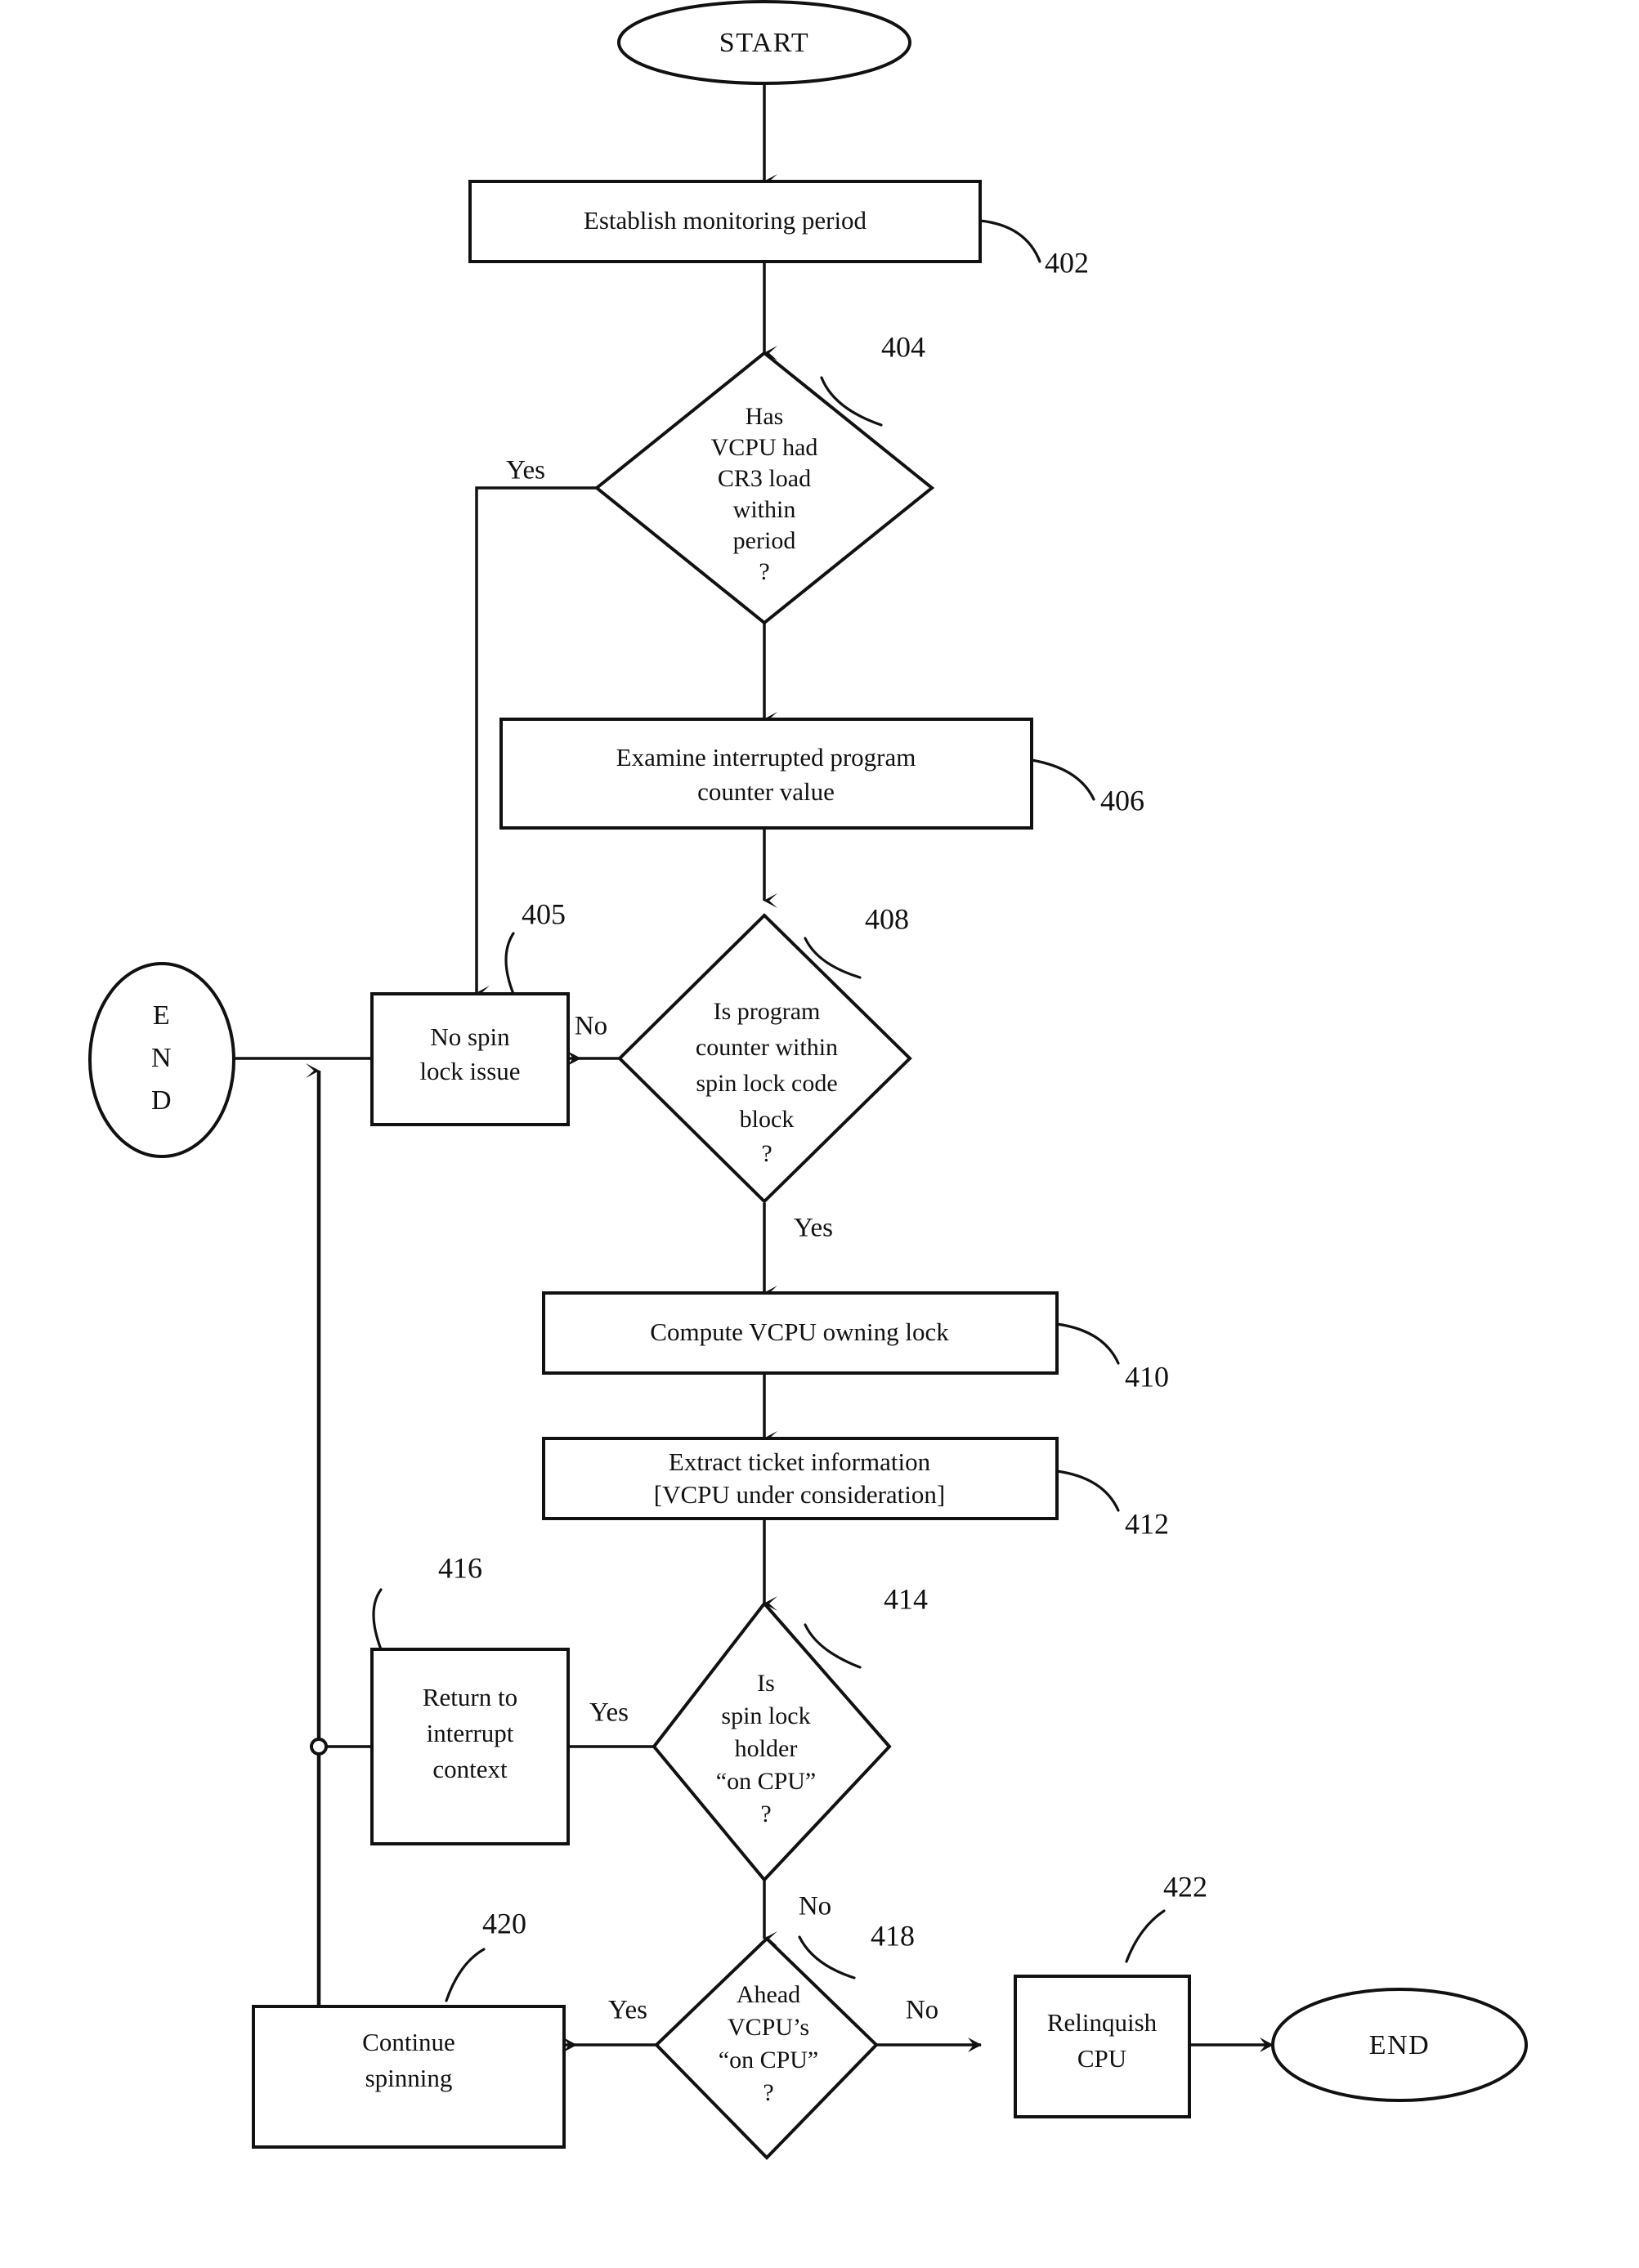 Image resolution: width=1639 pixels, height=2268 pixels. What do you see at coordinates (764, 571) in the screenshot?
I see `node-404-line-5: ?` at bounding box center [764, 571].